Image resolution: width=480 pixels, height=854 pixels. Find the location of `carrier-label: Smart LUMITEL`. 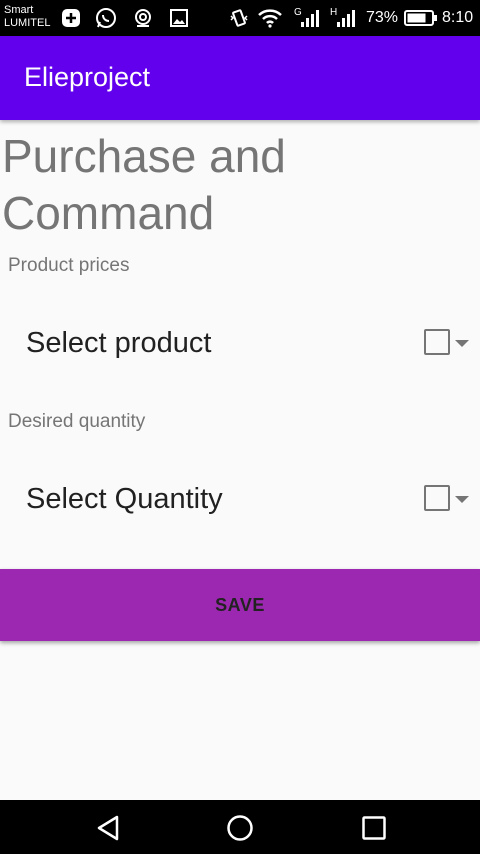

carrier-label: Smart LUMITEL is located at coordinates (27, 17).